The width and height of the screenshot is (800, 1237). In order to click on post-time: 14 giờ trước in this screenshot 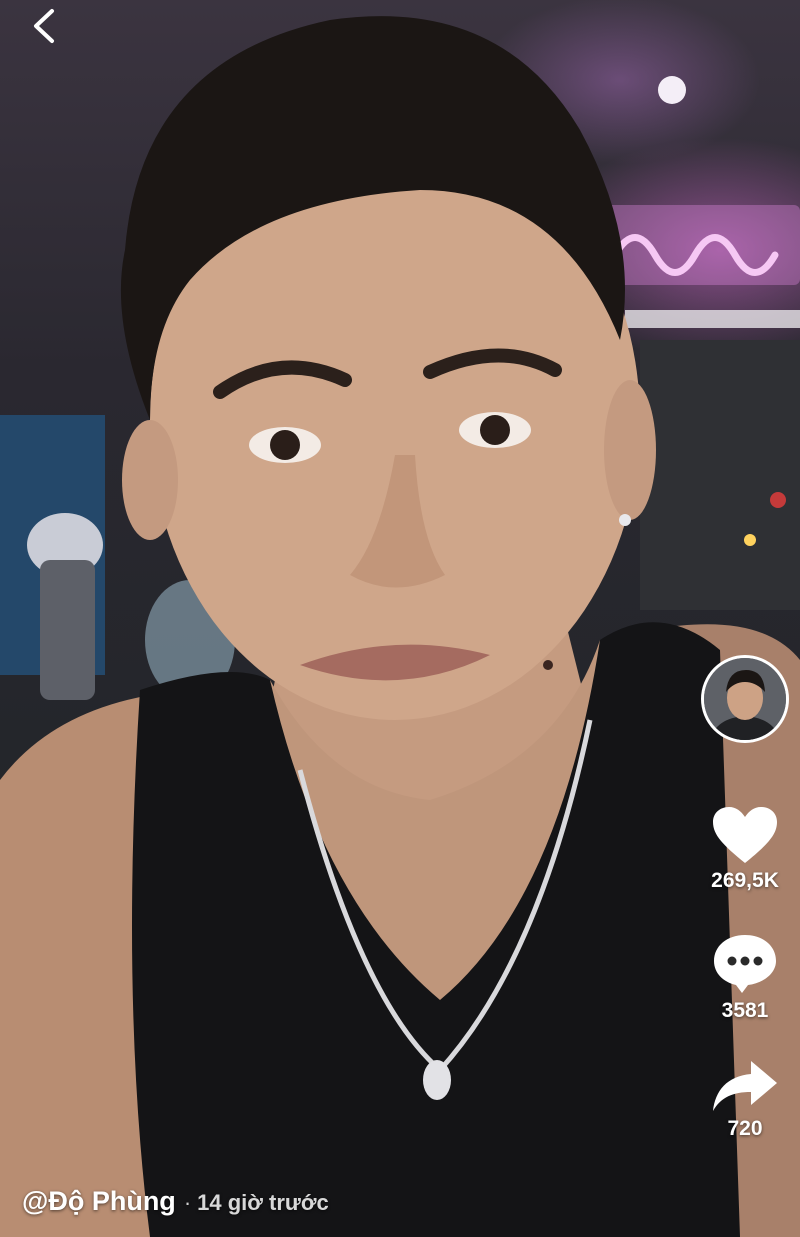, I will do `click(263, 1202)`.